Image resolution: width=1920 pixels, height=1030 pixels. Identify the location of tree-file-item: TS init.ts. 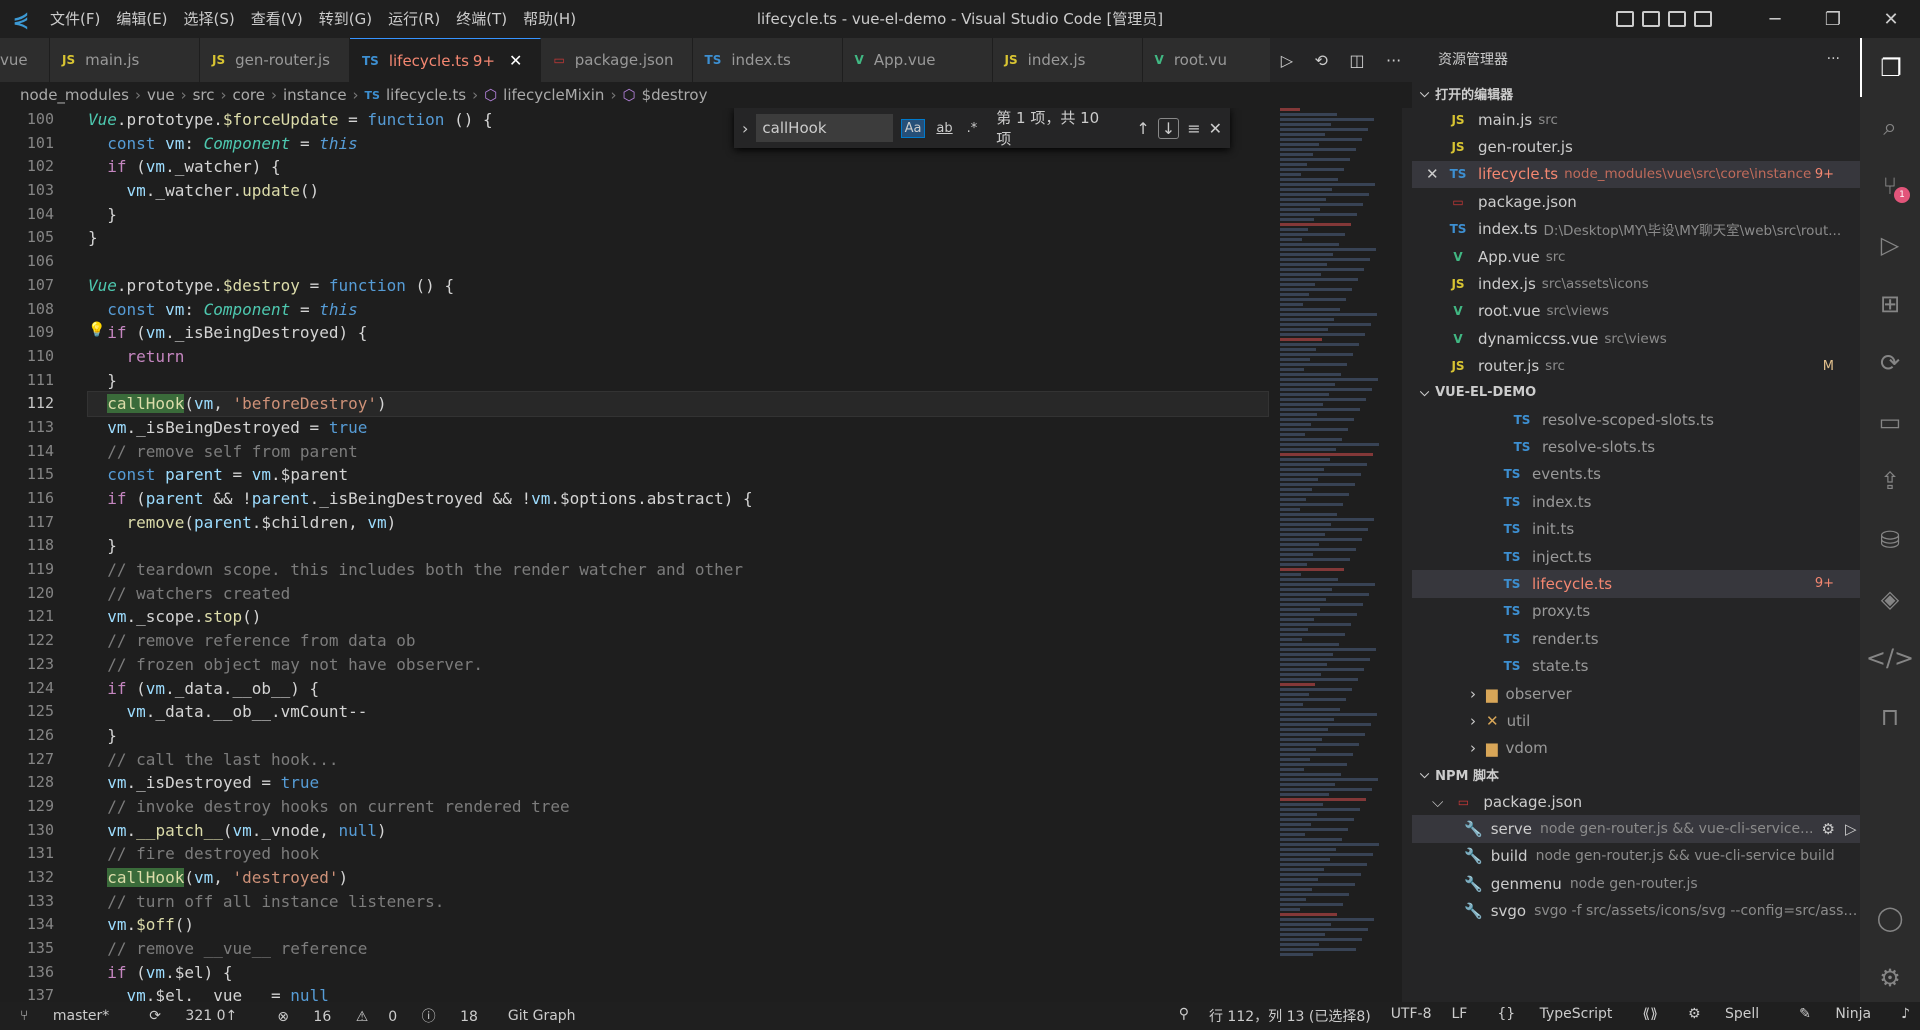
(1636, 528).